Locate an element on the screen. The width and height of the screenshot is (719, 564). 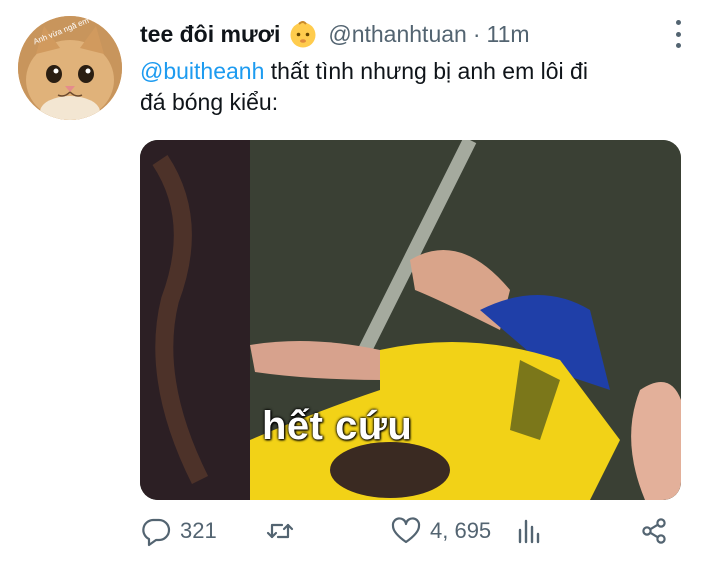
reply-count: 321 is located at coordinates (198, 530).